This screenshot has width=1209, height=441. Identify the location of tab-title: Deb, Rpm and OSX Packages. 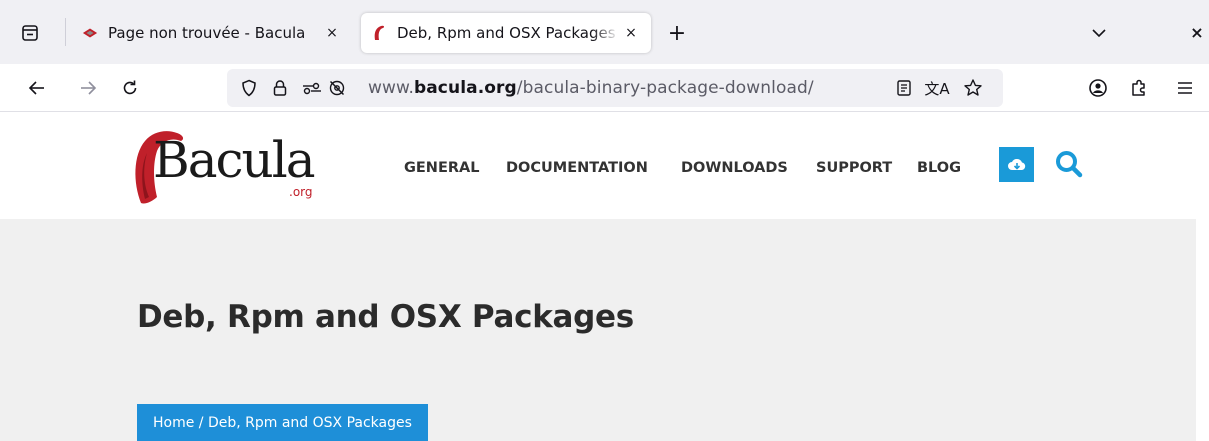
(506, 33).